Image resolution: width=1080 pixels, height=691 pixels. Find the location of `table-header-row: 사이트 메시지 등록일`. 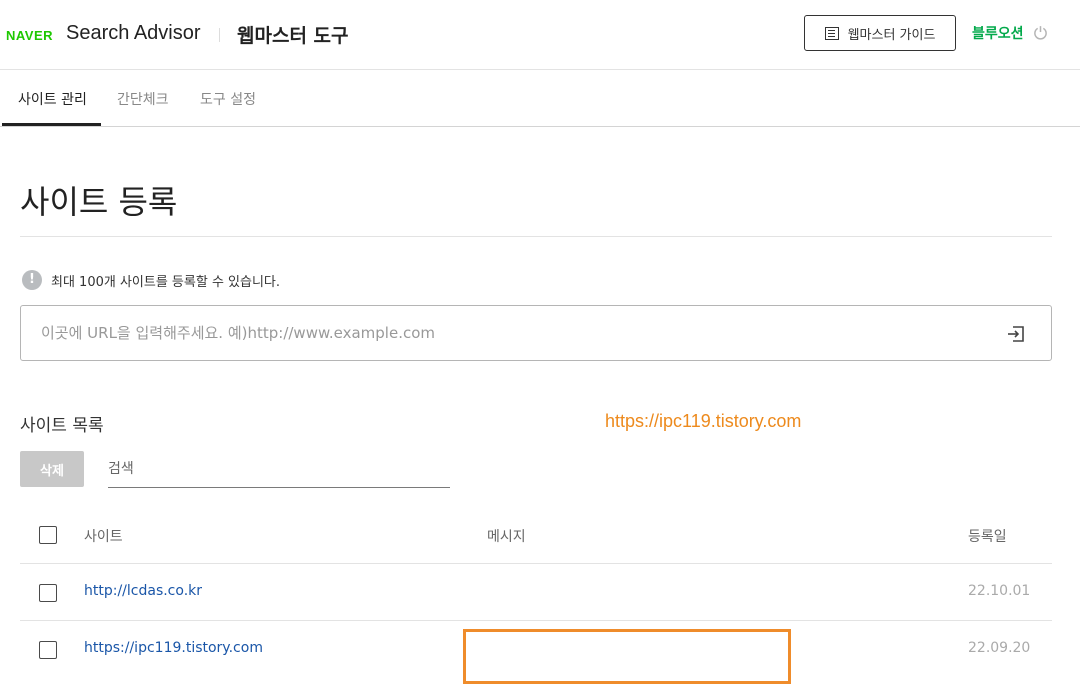

table-header-row: 사이트 메시지 등록일 is located at coordinates (536, 535).